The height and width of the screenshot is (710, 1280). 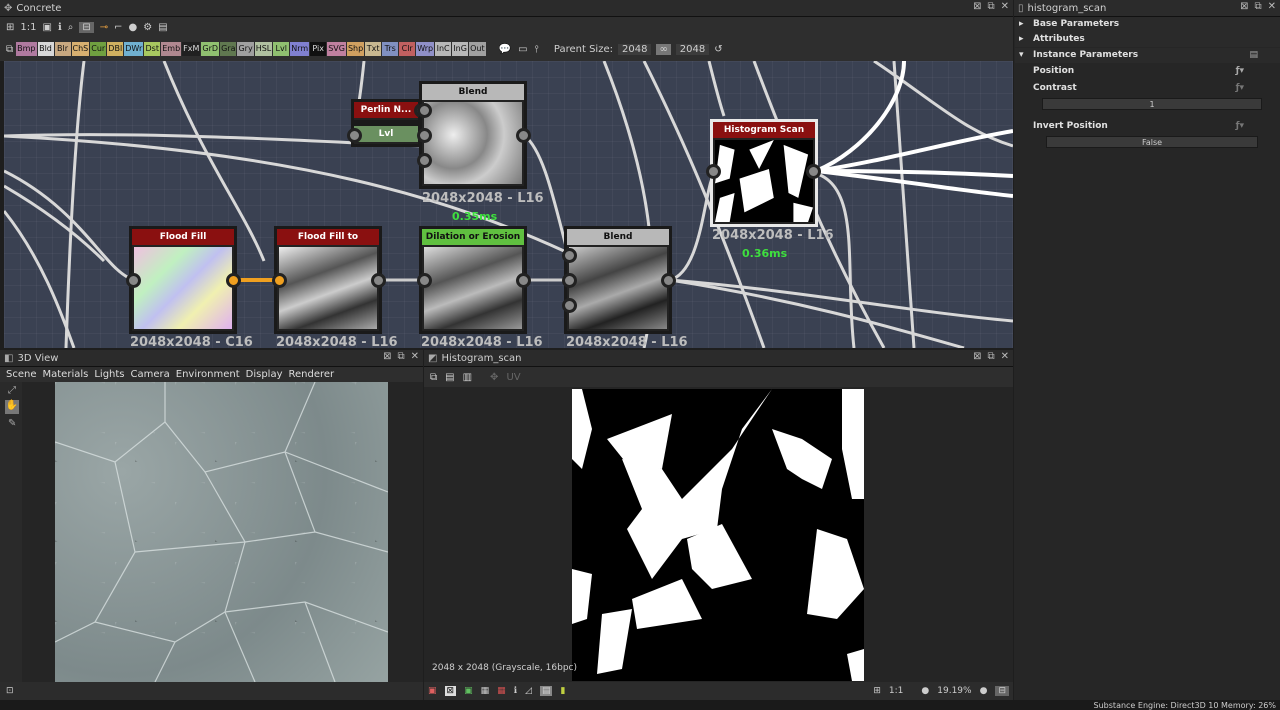 I want to click on search-icon: ⌕, so click(x=71, y=27).